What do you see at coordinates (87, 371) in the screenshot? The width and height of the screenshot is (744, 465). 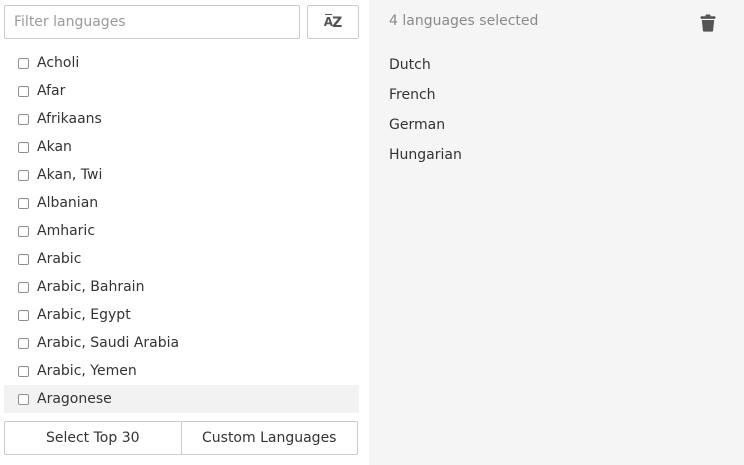 I see `language-label: Arabic, Yemen` at bounding box center [87, 371].